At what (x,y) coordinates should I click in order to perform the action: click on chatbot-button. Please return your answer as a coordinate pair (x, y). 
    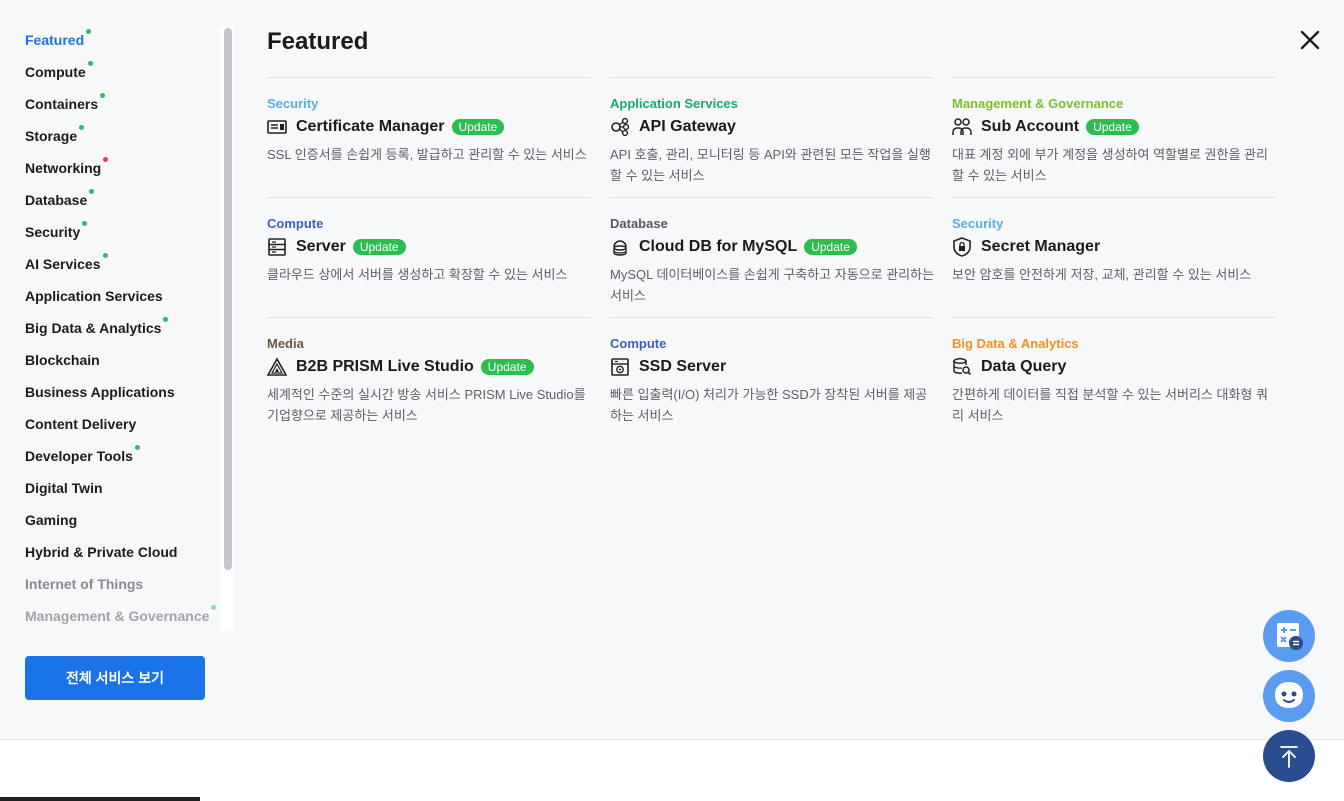
    Looking at the image, I should click on (1289, 696).